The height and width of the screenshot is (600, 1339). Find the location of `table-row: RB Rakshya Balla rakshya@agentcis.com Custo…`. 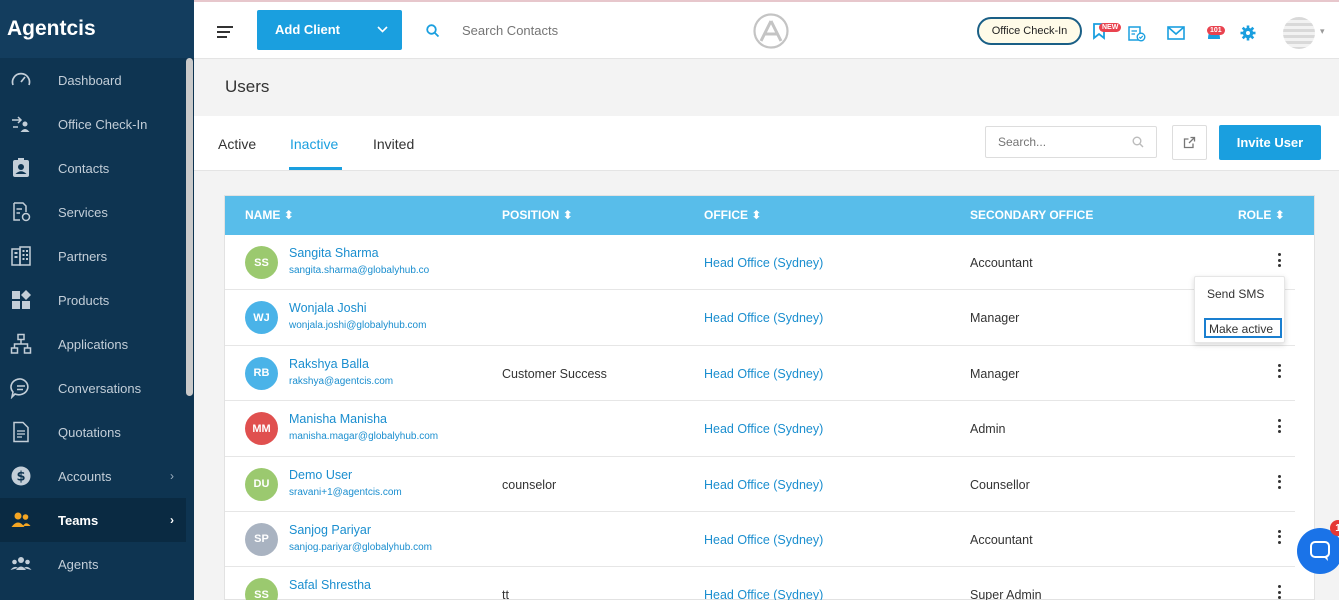

table-row: RB Rakshya Balla rakshya@agentcis.com Custo… is located at coordinates (760, 374).